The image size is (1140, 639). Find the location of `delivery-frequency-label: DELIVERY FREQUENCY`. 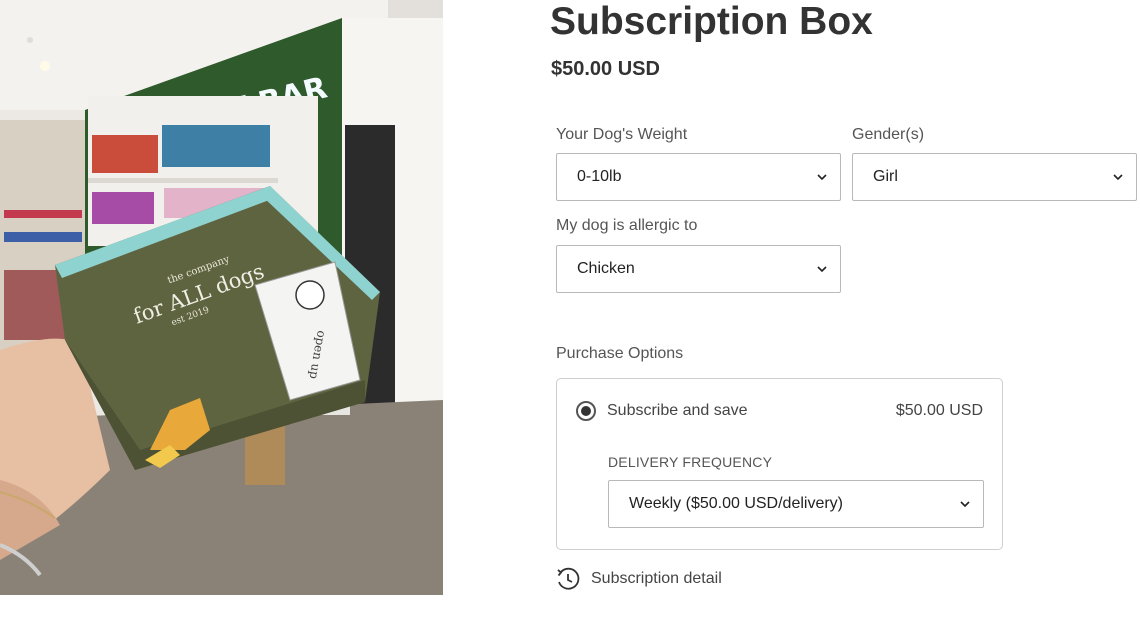

delivery-frequency-label: DELIVERY FREQUENCY is located at coordinates (690, 462).